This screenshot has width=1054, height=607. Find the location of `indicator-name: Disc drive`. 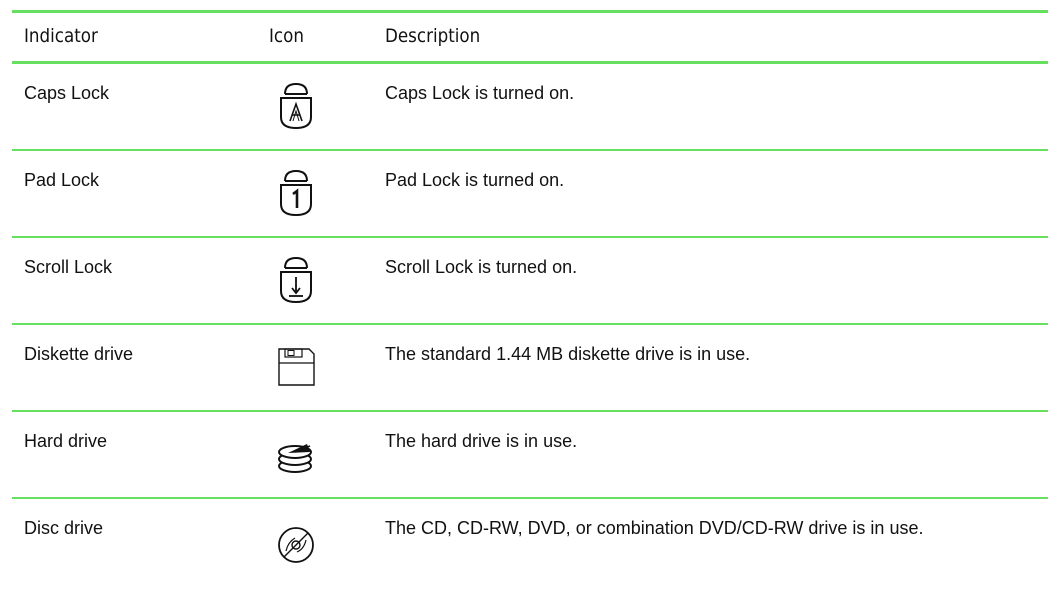

indicator-name: Disc drive is located at coordinates (64, 528).